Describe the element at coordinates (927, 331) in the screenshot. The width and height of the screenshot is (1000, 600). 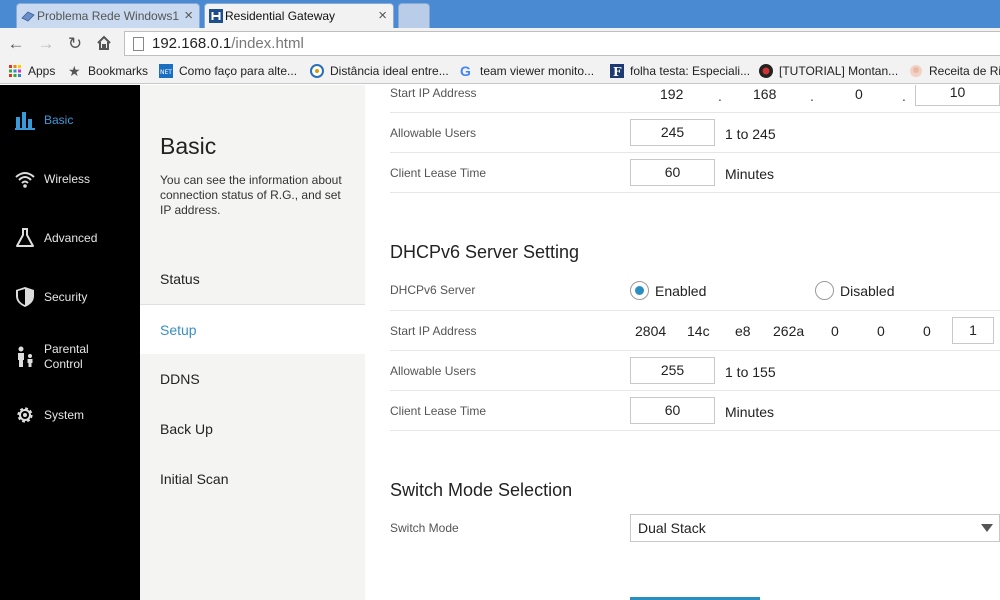
I see `ipv6-group-7: 0` at that location.